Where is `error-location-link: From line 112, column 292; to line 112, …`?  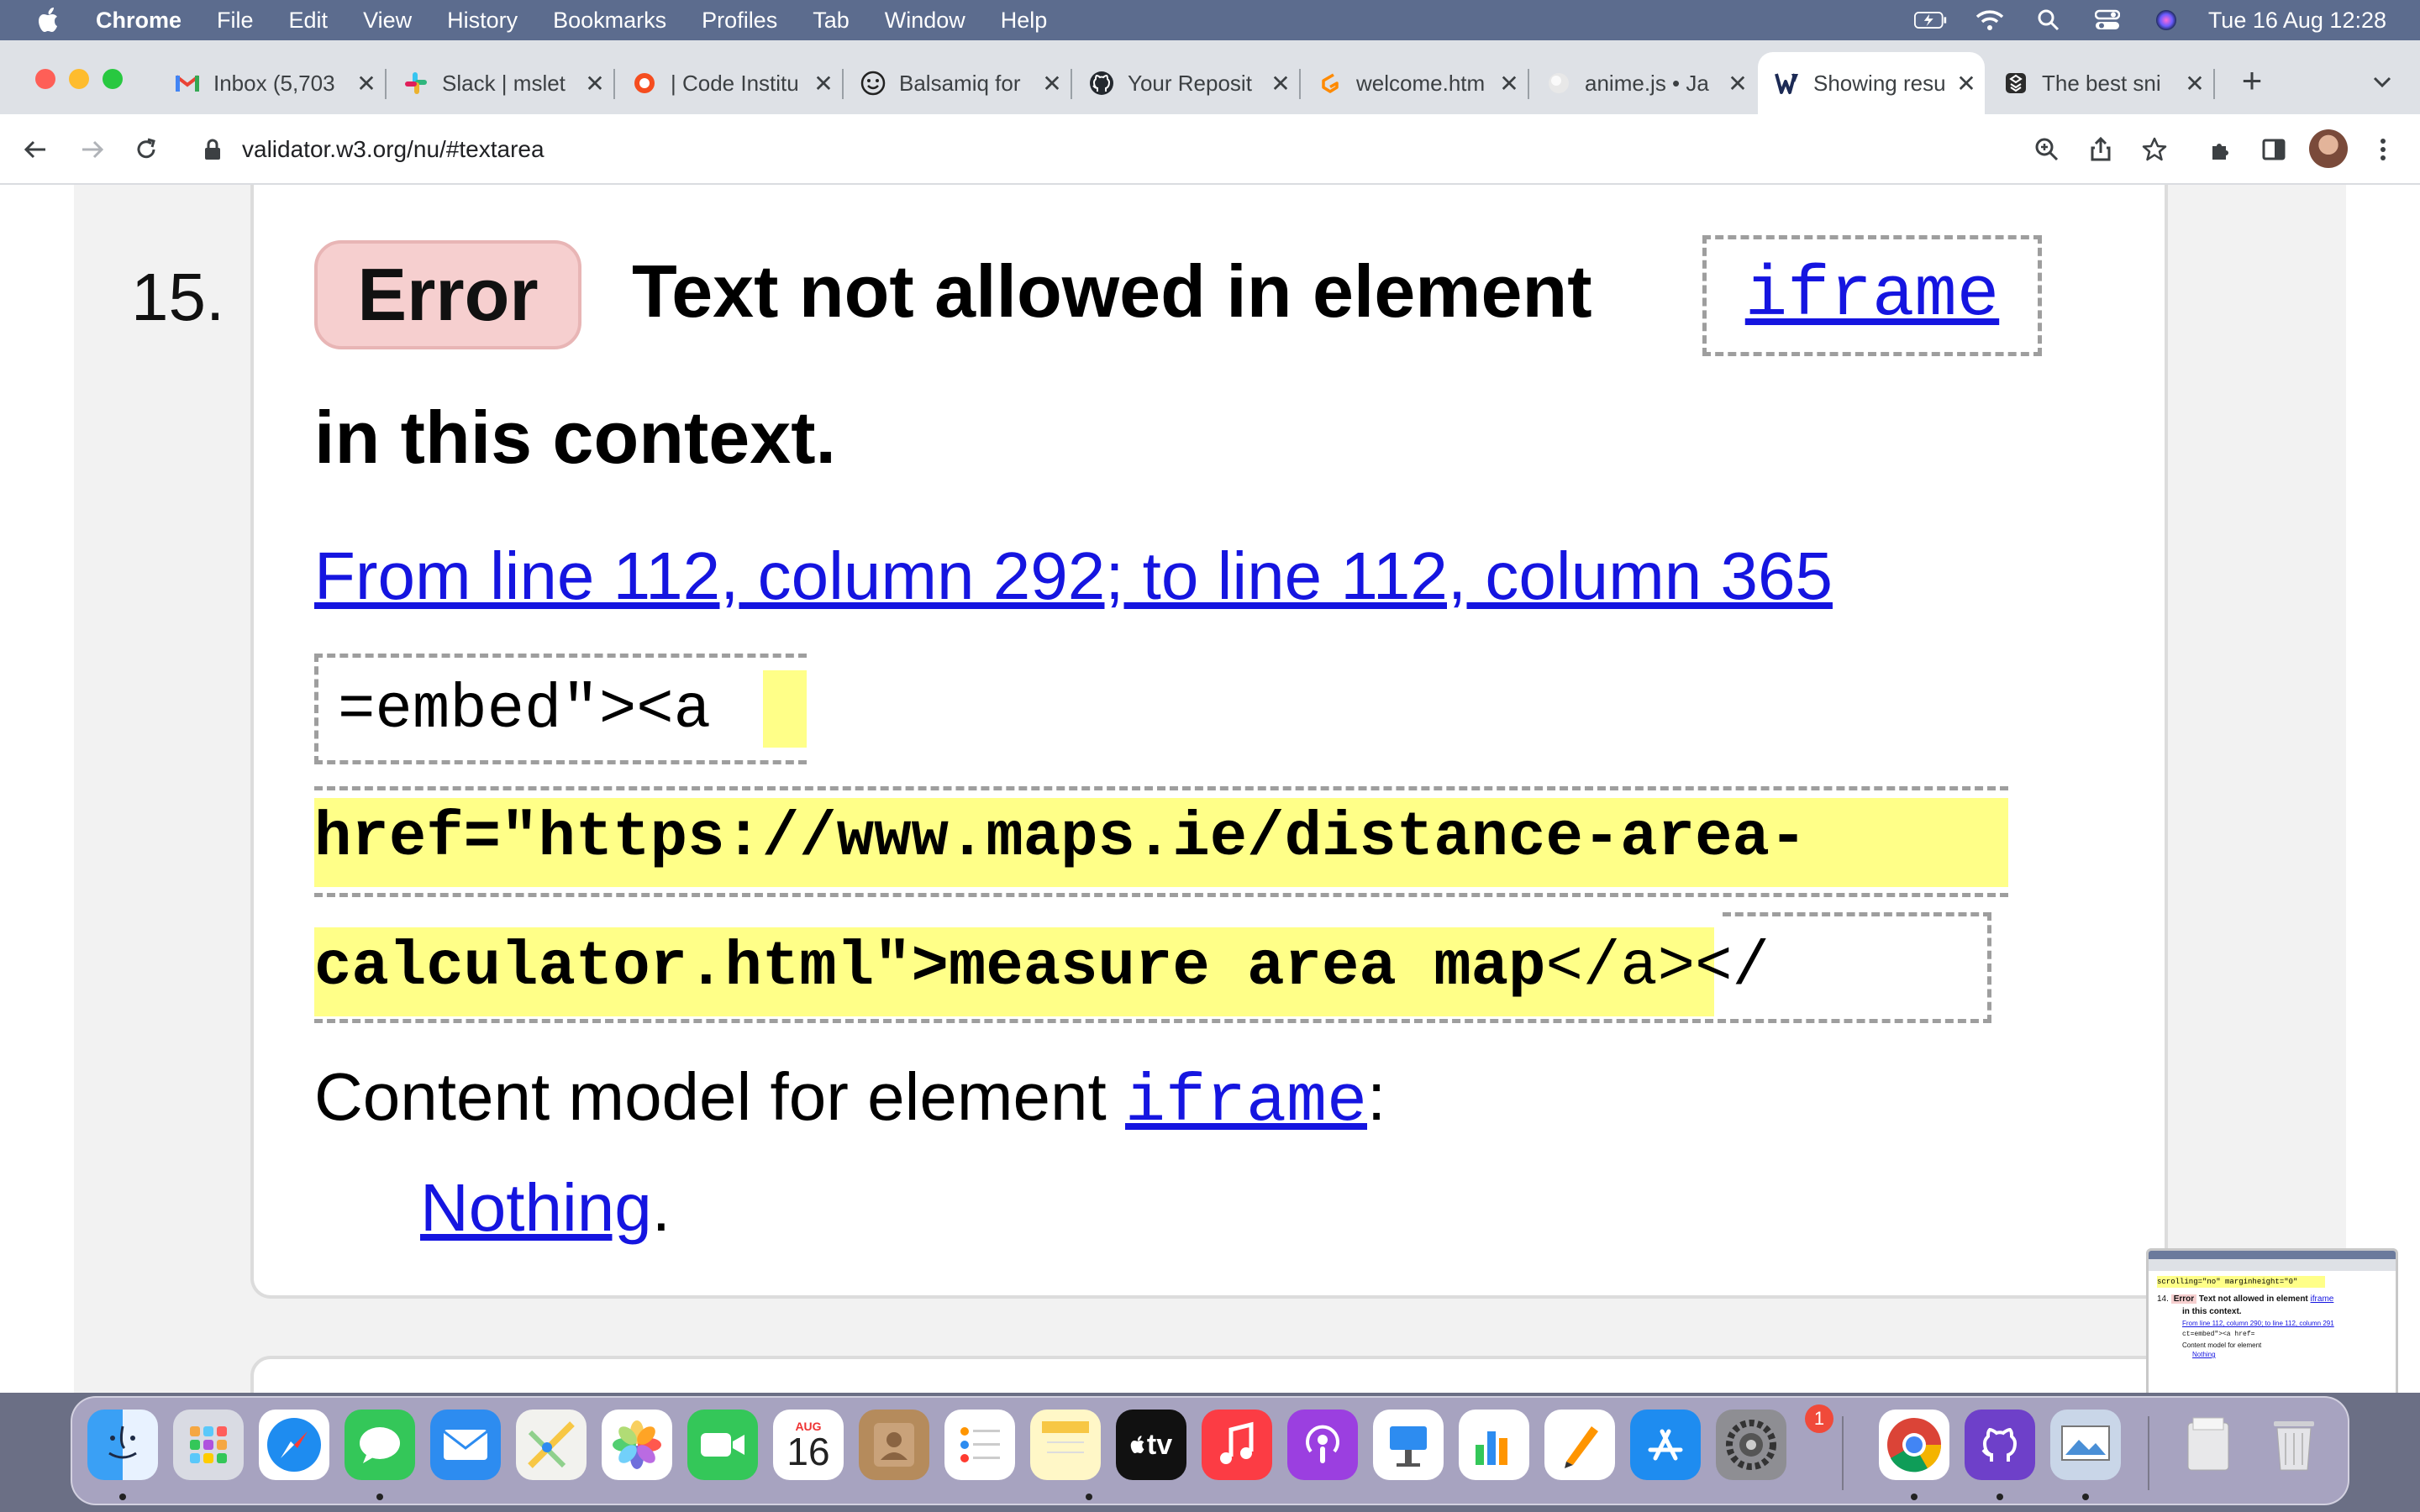
error-location-link: From line 112, column 292; to line 112, … is located at coordinates (1073, 576).